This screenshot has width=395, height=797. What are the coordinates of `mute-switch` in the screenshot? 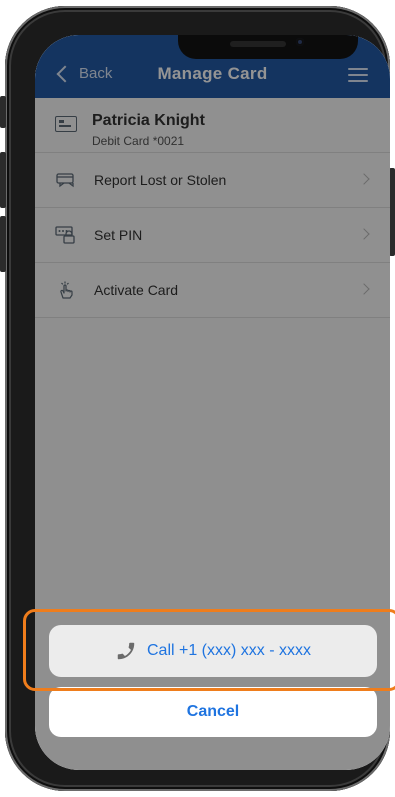 It's located at (3, 112).